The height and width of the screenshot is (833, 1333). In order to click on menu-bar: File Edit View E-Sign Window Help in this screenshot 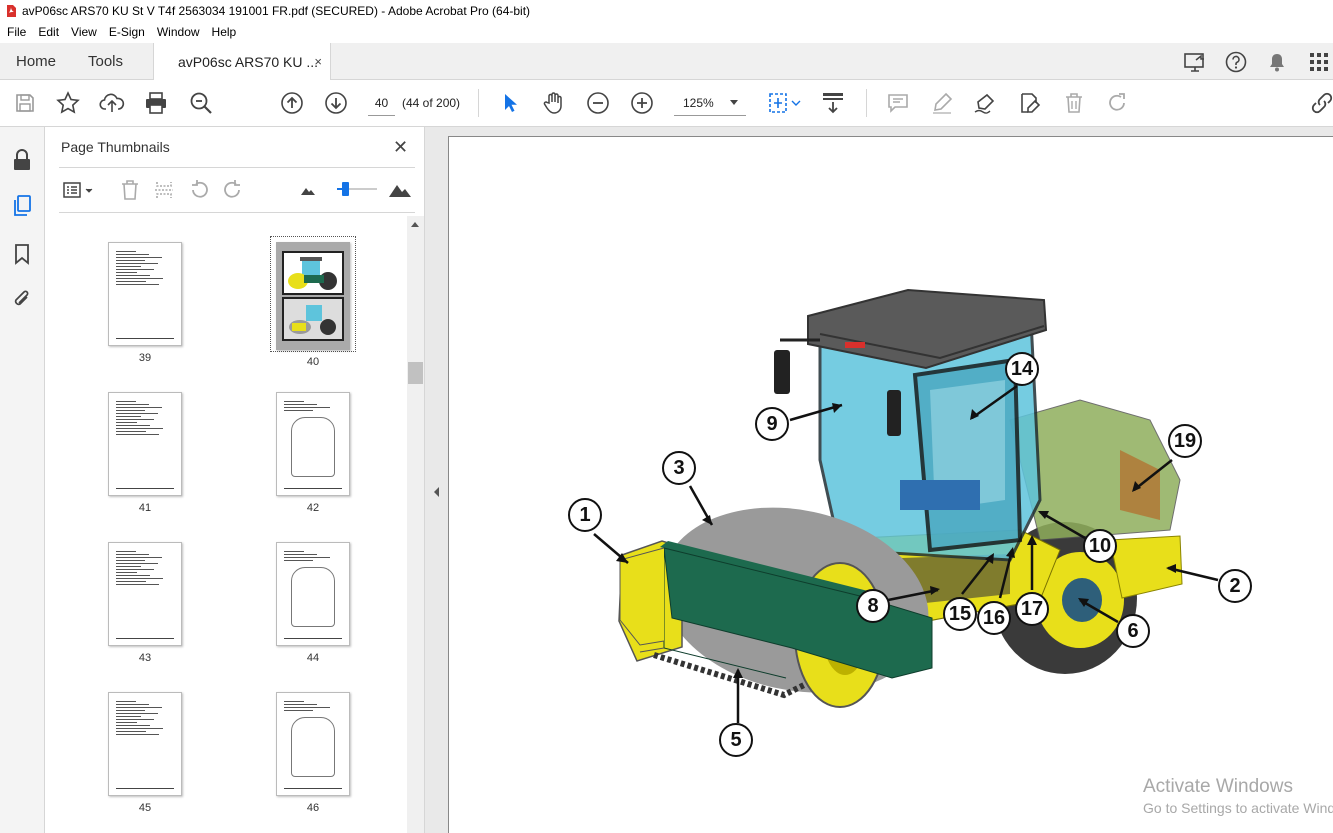, I will do `click(666, 32)`.